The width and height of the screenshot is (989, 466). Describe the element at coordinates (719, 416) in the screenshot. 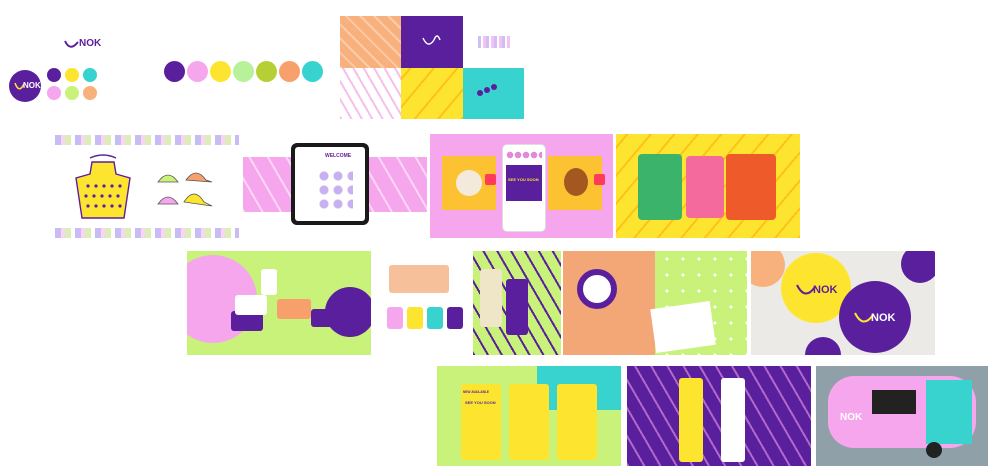

I see `rollup-banner-mockup` at that location.